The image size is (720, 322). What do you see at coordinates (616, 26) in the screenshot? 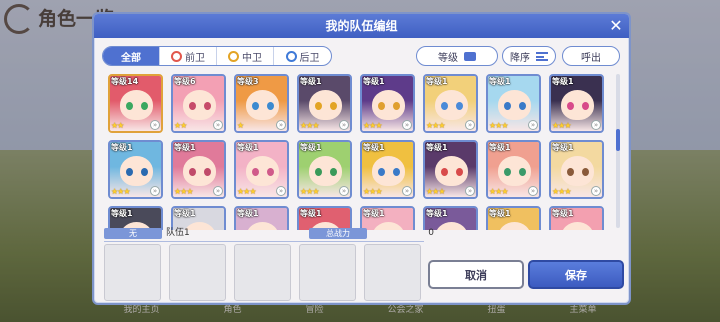
I see `close-icon: ✕` at bounding box center [616, 26].